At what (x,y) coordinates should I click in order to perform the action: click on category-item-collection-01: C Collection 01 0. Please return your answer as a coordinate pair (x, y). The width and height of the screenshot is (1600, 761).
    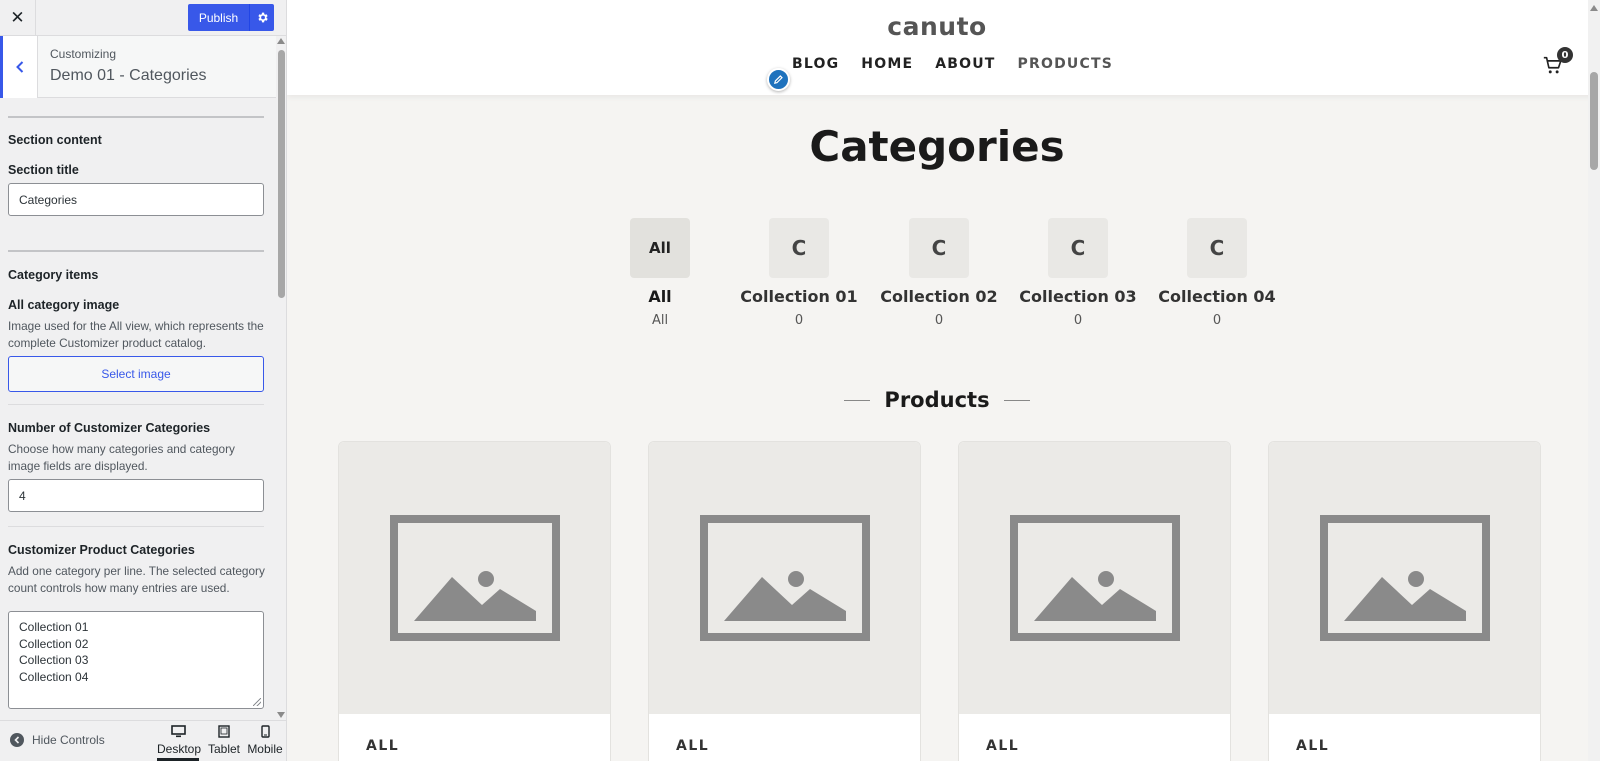
    Looking at the image, I should click on (799, 273).